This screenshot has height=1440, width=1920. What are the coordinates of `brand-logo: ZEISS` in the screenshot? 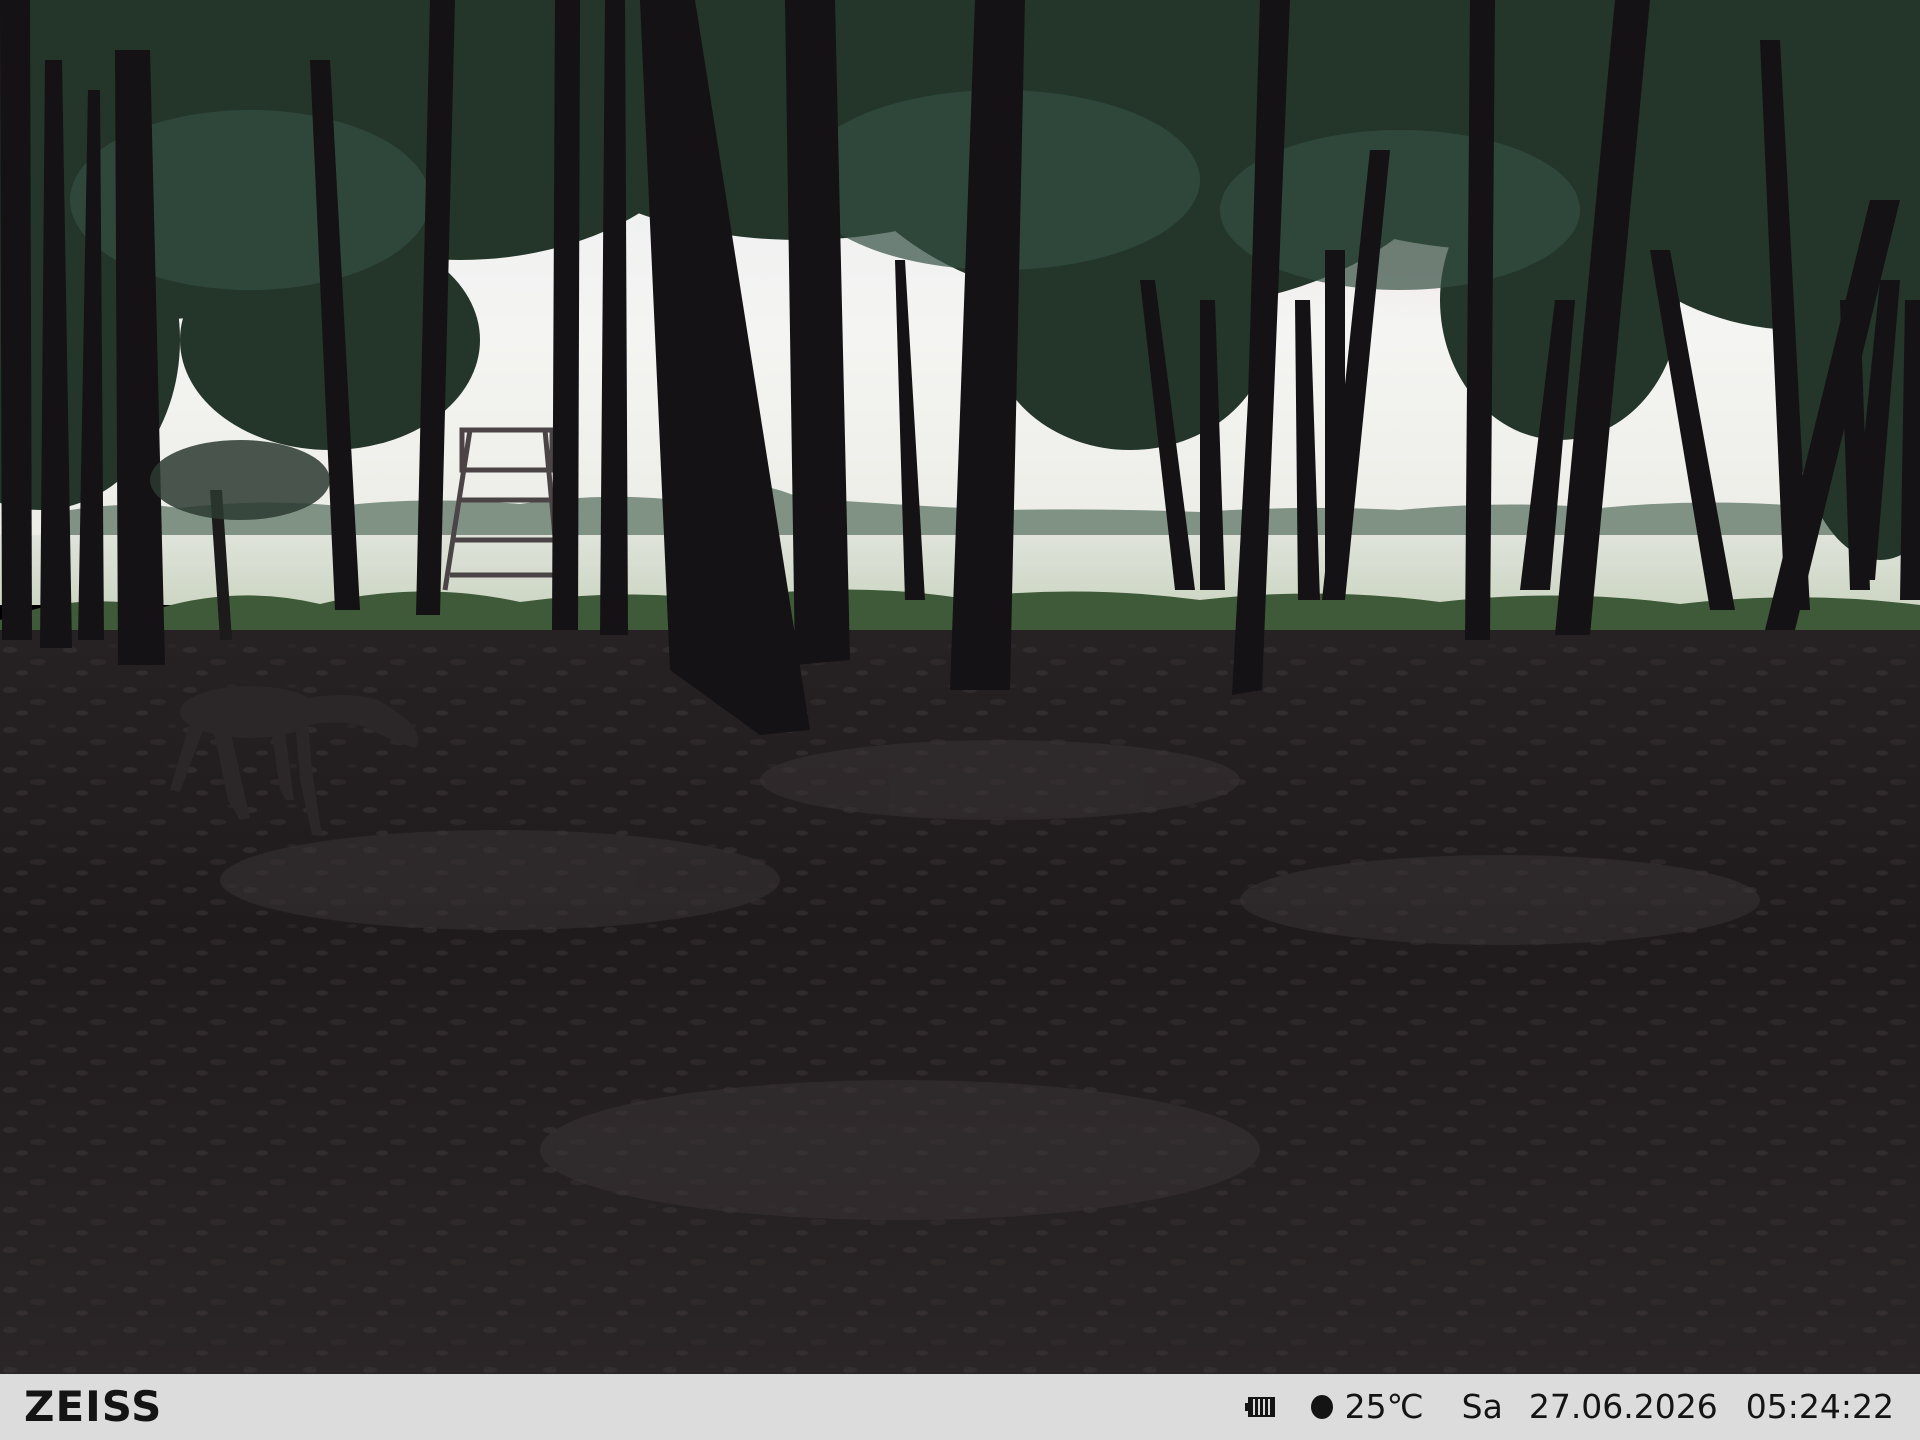 It's located at (93, 1406).